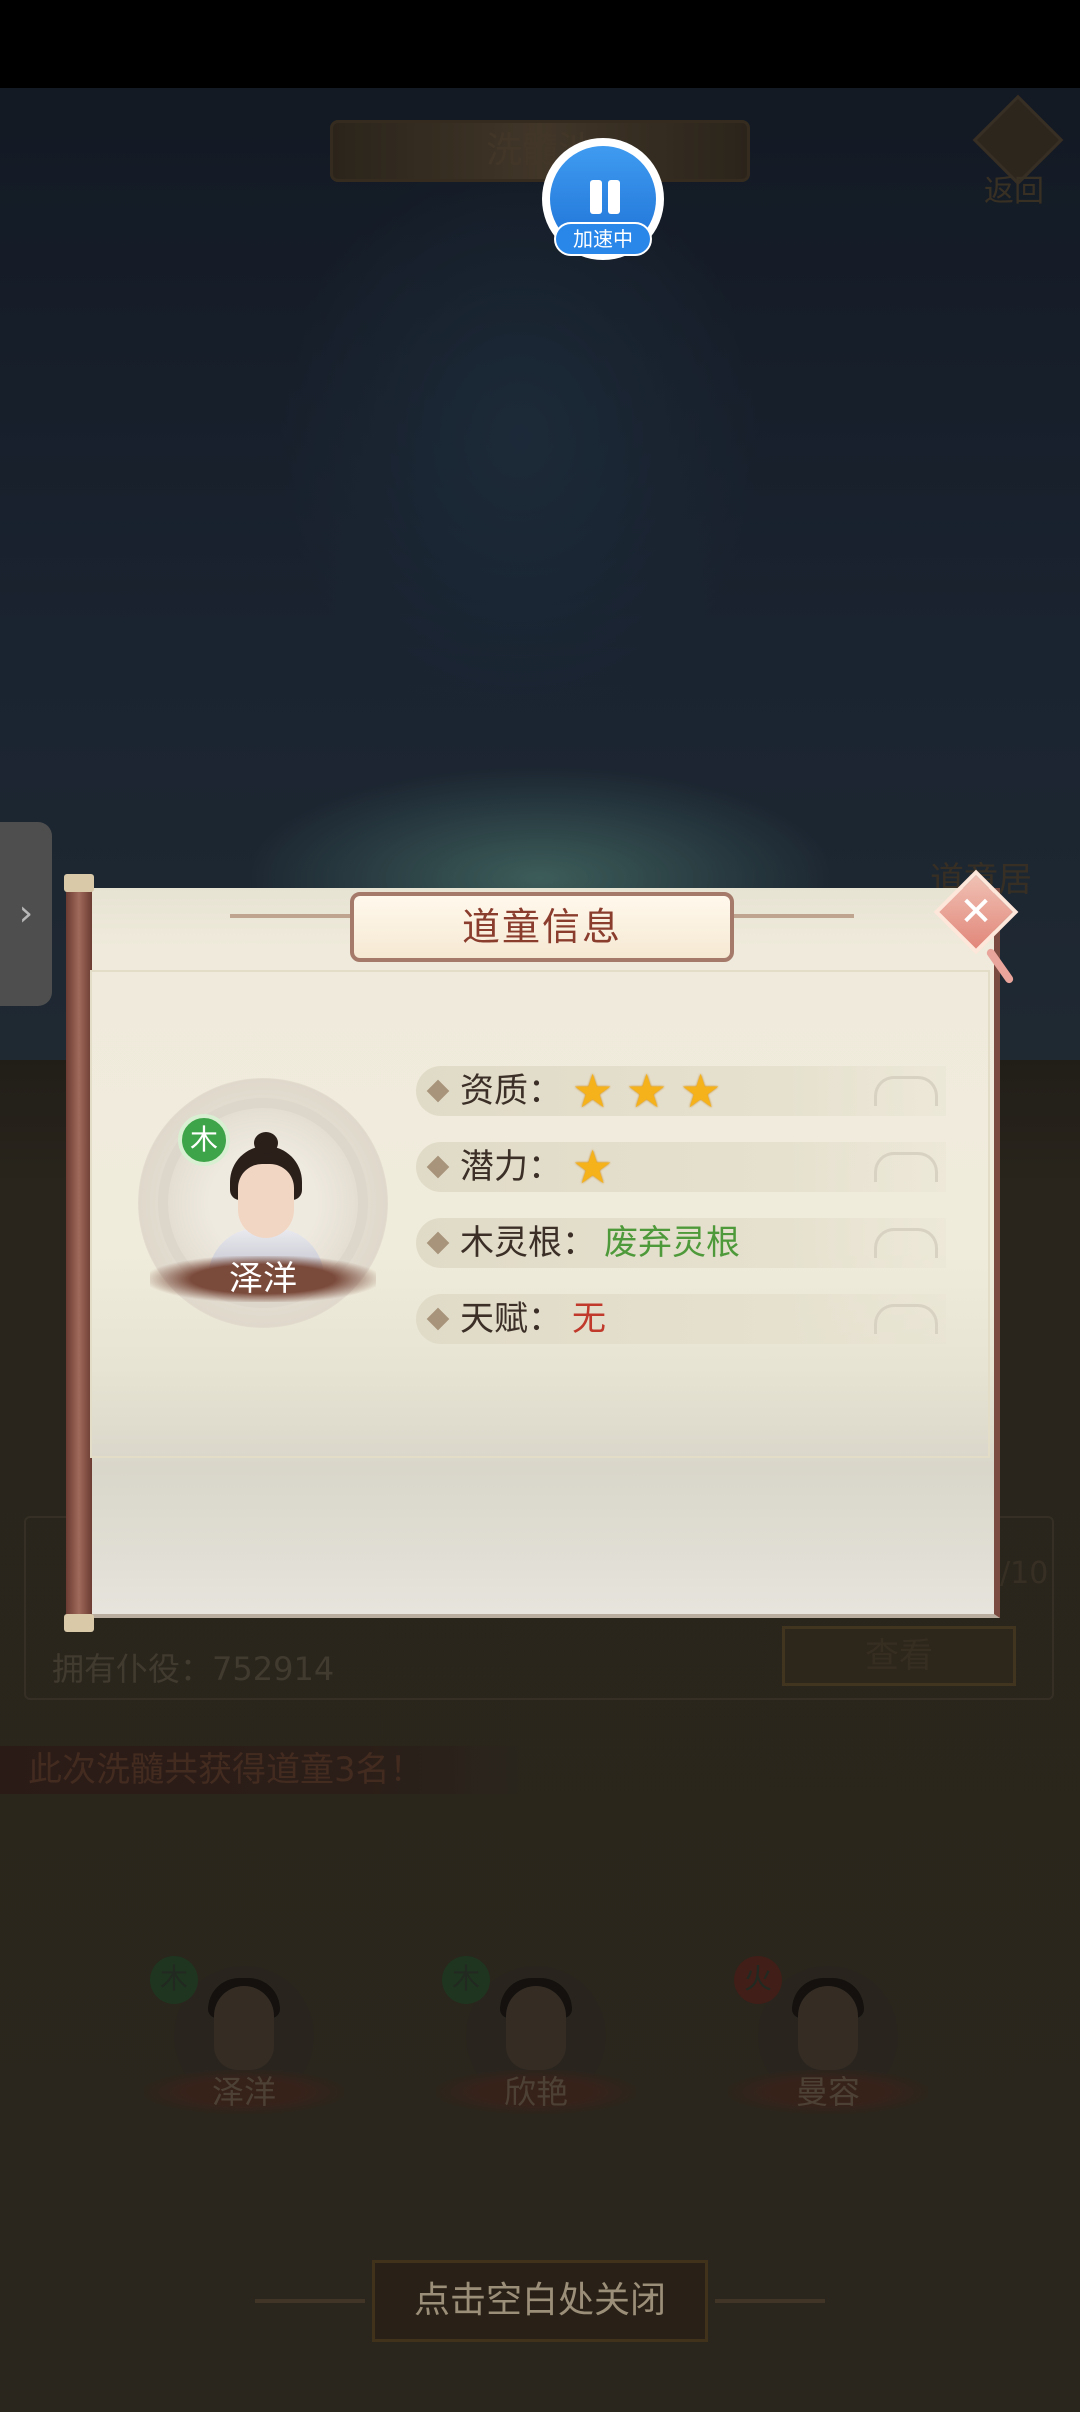 This screenshot has height=2412, width=1080. I want to click on spirit-root-row: 木灵根： 废弃灵根, so click(681, 1243).